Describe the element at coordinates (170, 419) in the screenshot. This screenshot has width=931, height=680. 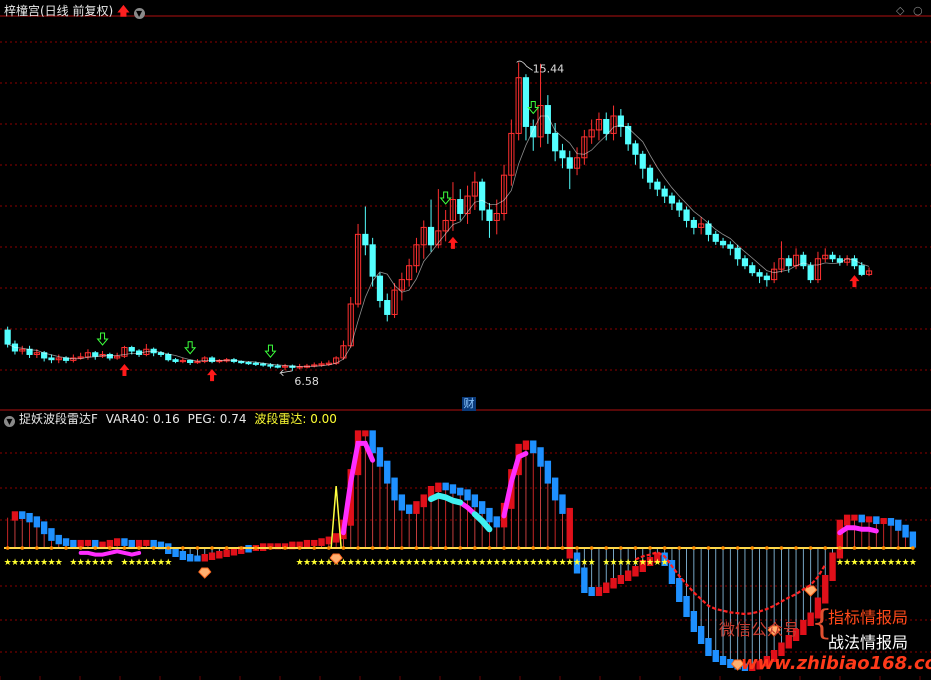
I see `indicator-header: ▼ 捉妖波段雷达F VAR40: 0.16 PEG: 0.74 波段雷达: 0.00` at that location.